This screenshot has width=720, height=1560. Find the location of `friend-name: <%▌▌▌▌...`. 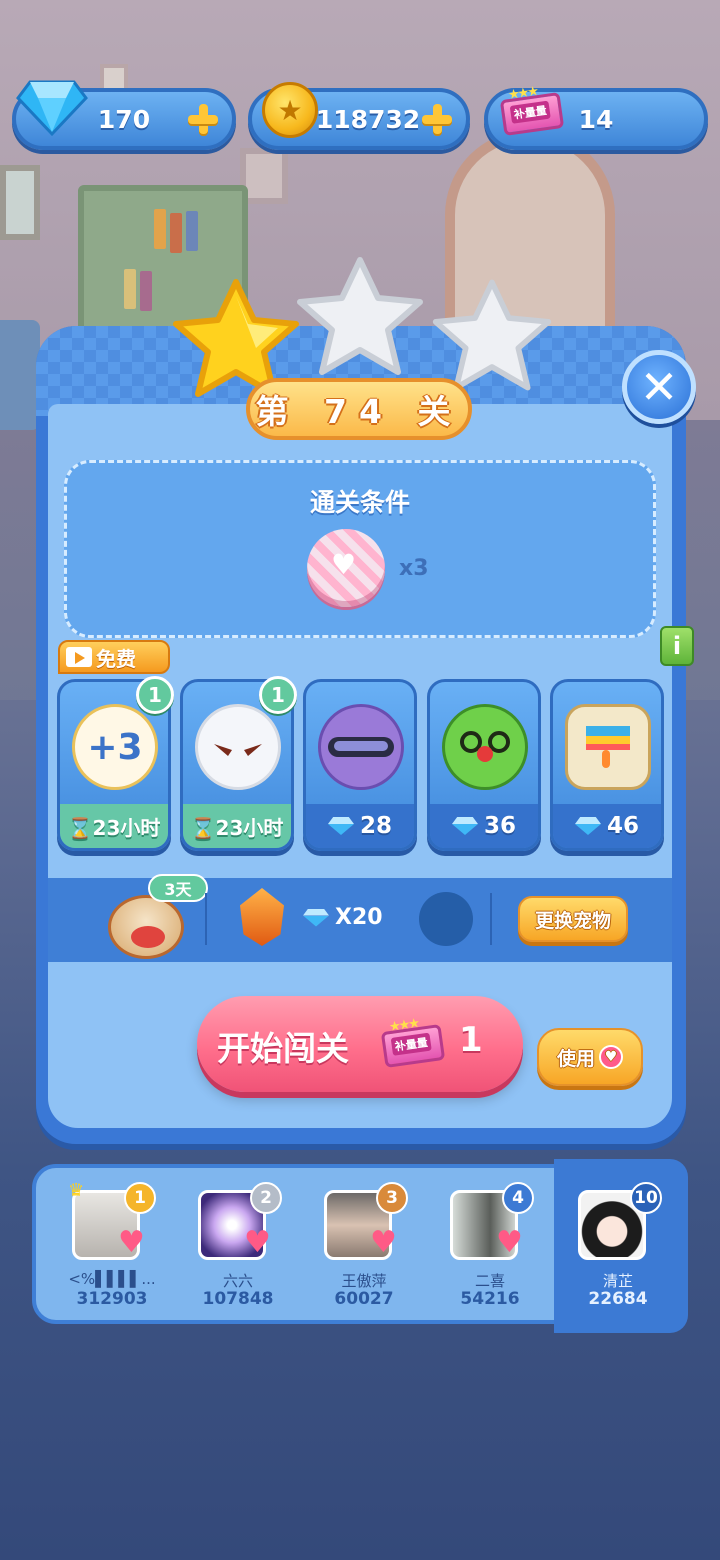

friend-name: <%▌▌▌▌... is located at coordinates (112, 1279).